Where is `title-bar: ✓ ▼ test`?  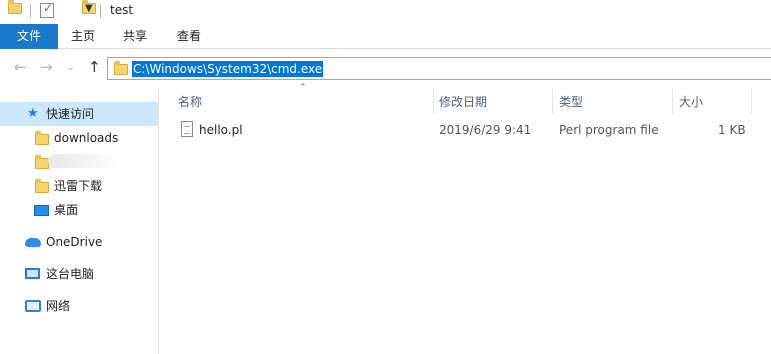
title-bar: ✓ ▼ test is located at coordinates (385, 12).